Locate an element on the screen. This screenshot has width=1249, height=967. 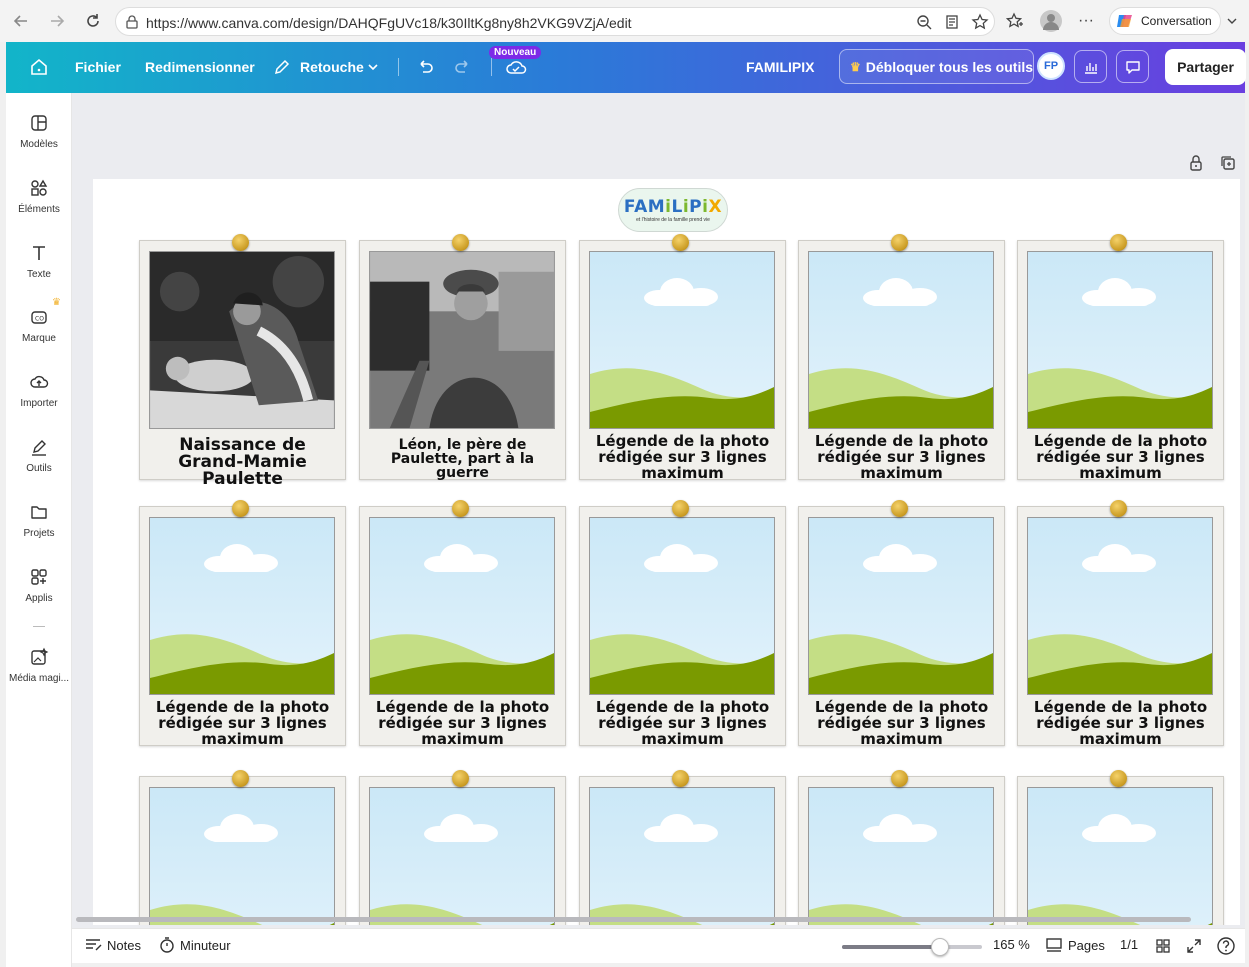
sidebar-item-apps: Applis is located at coordinates (39, 595).